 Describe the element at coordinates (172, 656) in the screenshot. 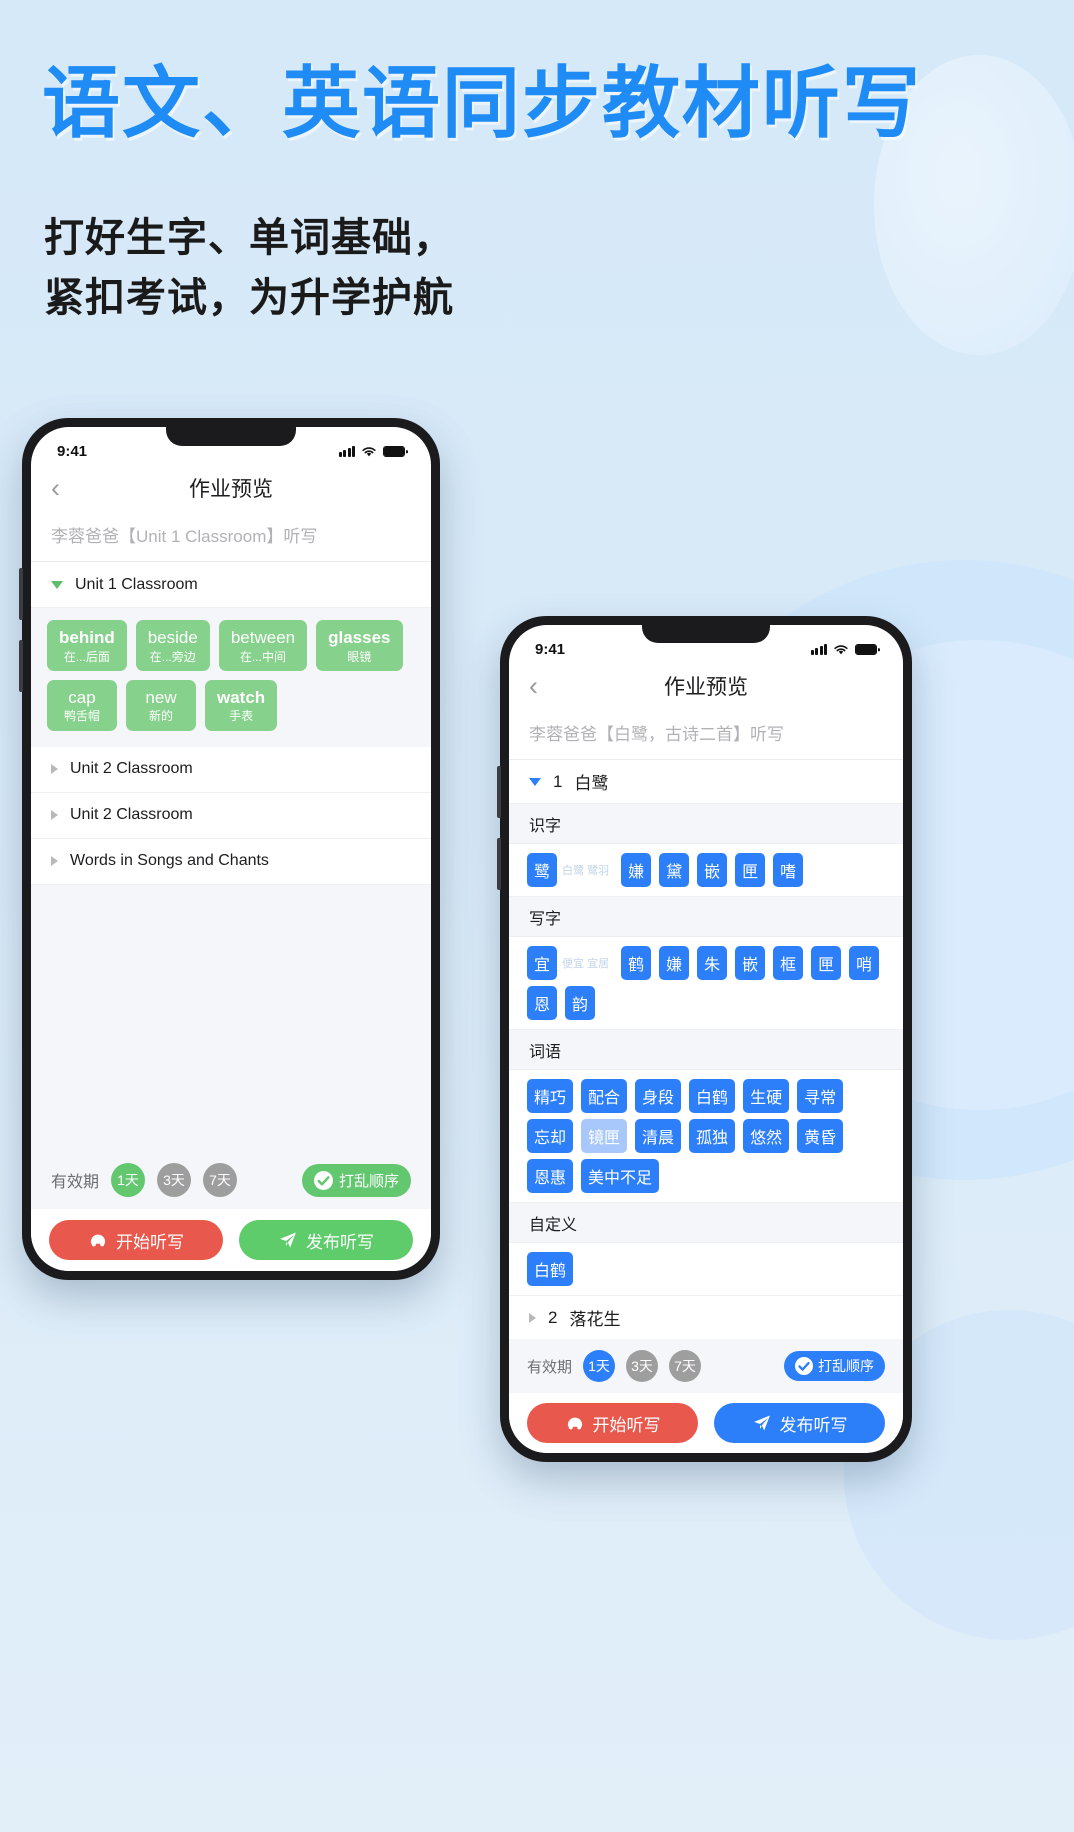

I see `word-cn: 在...旁边` at that location.